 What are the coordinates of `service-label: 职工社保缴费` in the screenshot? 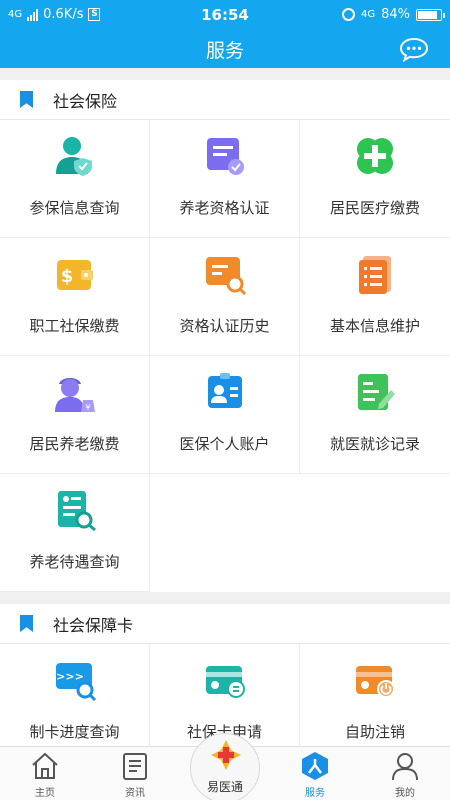 It's located at (74, 326).